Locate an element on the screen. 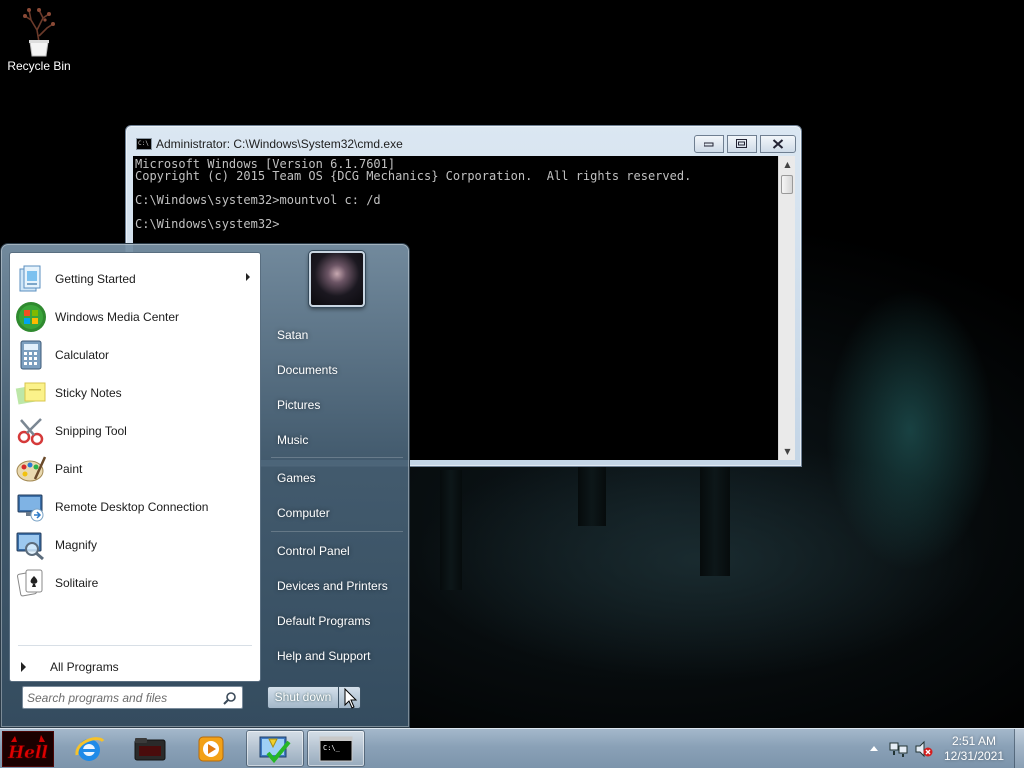 Image resolution: width=1024 pixels, height=768 pixels. scroll-down-arrow-icon: ▼ is located at coordinates (787, 451).